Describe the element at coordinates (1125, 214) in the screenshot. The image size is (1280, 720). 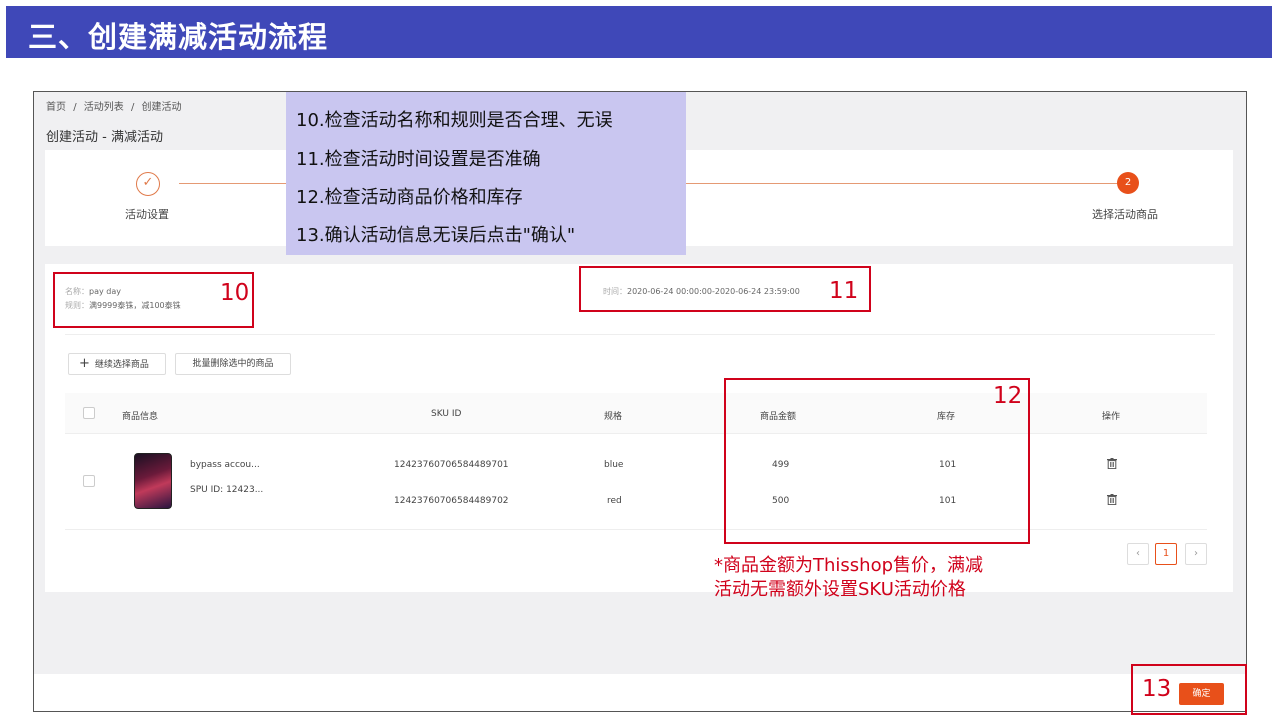
I see `step-label-select-products: 选择活动商品` at that location.